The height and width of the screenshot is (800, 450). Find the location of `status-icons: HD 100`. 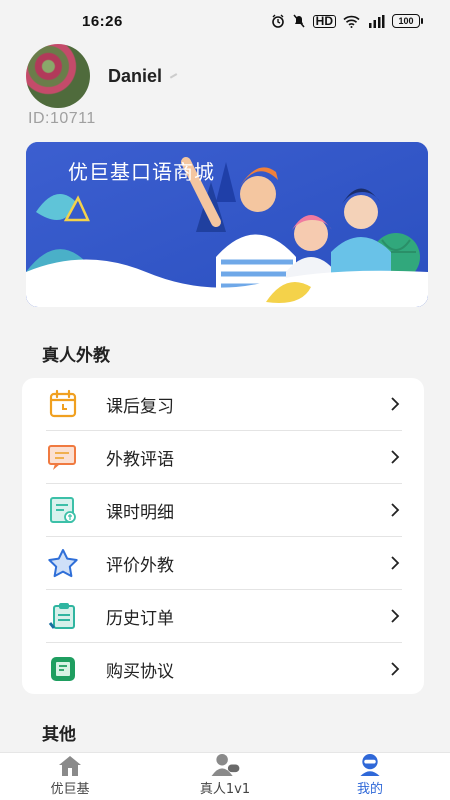

status-icons: HD 100 is located at coordinates (347, 21).